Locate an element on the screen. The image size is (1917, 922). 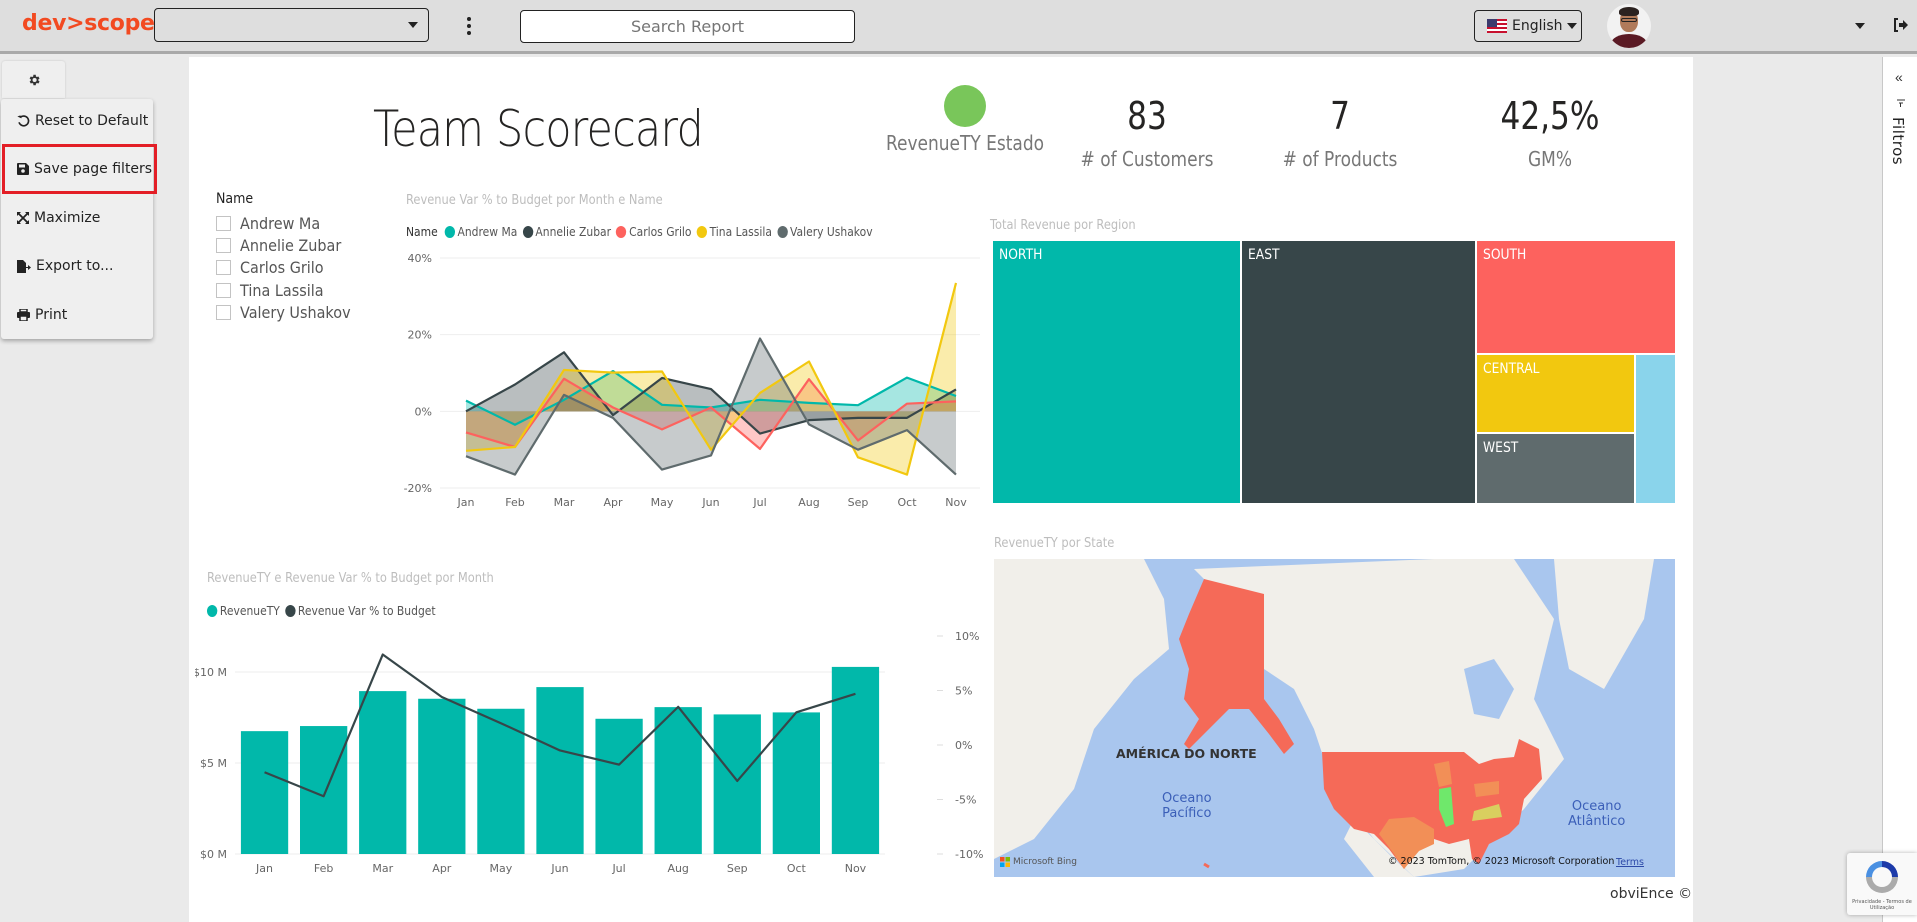
continent-label: AMÉRICA DO NORTE is located at coordinates (1186, 753).